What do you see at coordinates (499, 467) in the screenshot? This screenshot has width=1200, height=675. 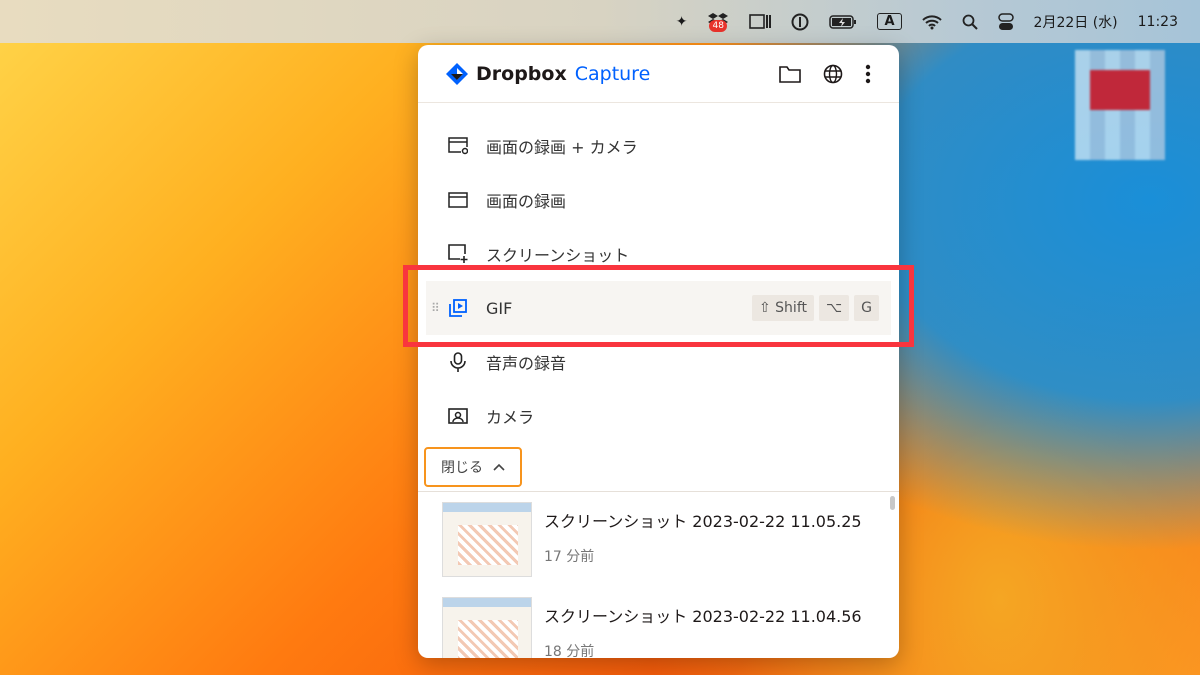 I see `chevron-up-icon` at bounding box center [499, 467].